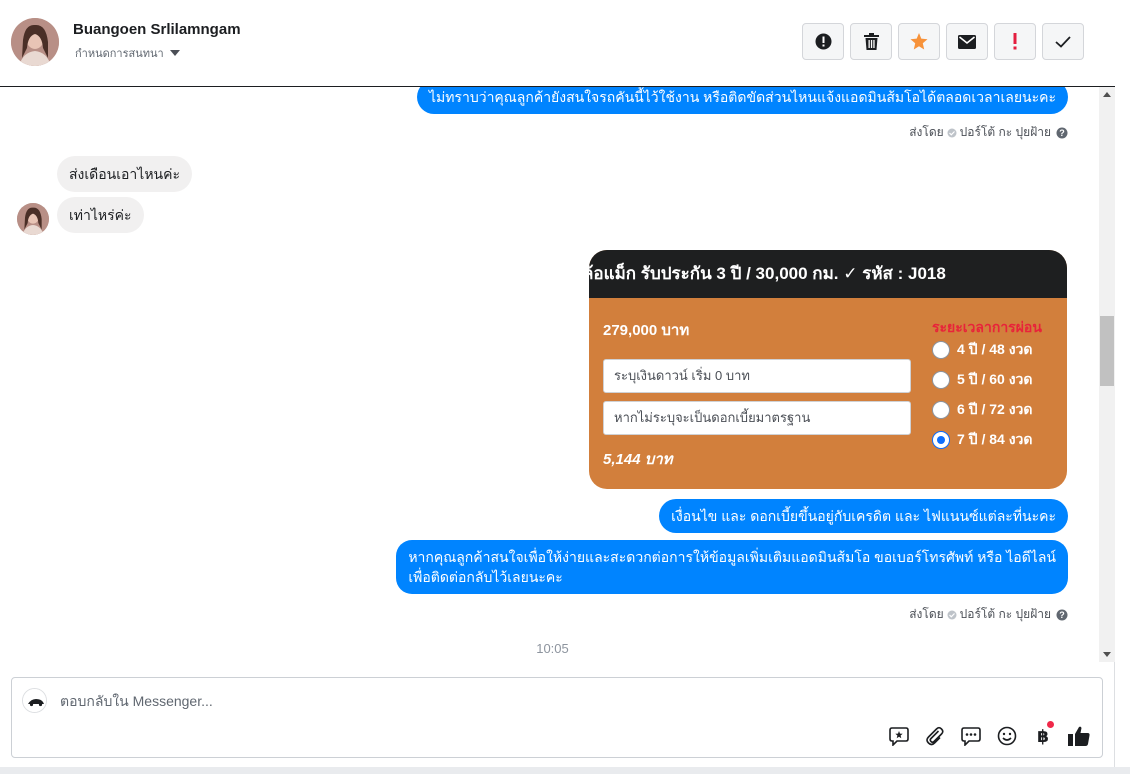 The image size is (1130, 774). I want to click on contact-name: Buangoen Srlilamngam, so click(157, 29).